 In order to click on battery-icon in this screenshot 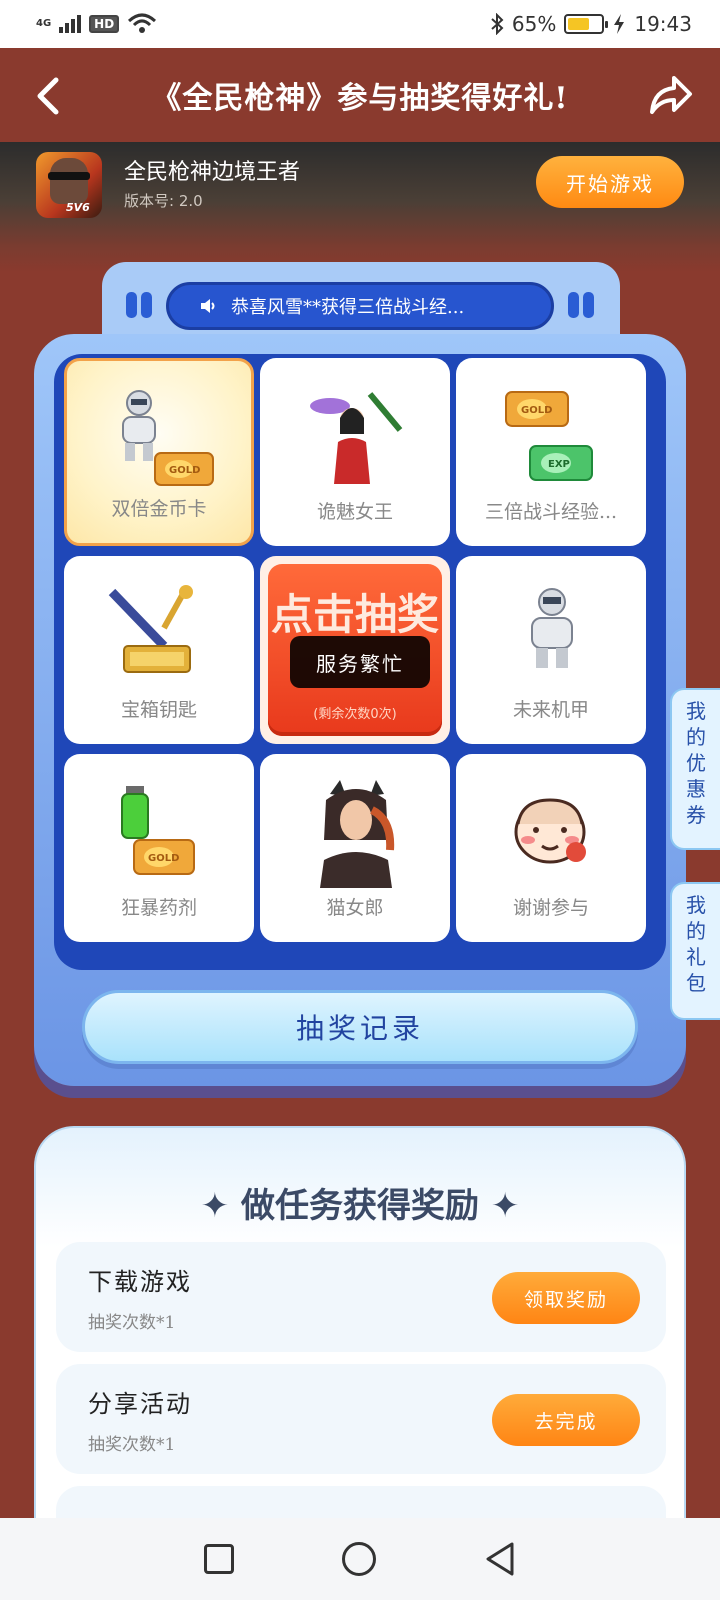, I will do `click(586, 24)`.